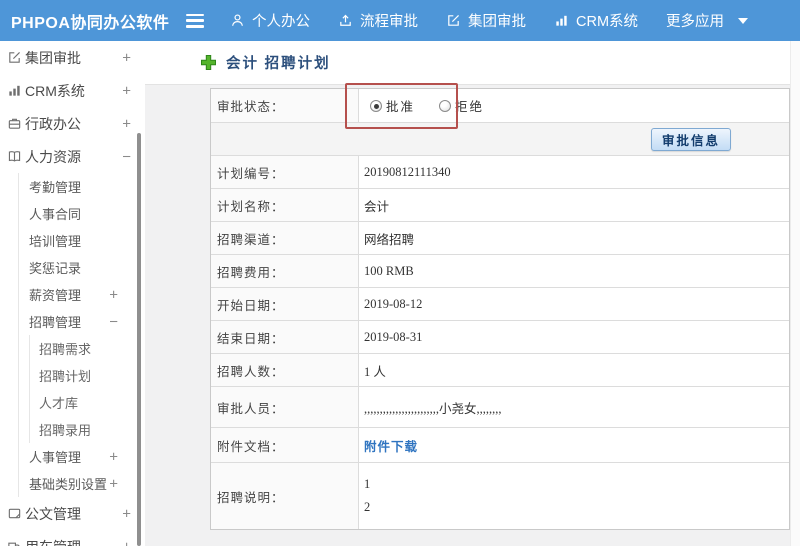 The height and width of the screenshot is (546, 800). I want to click on truck-icon, so click(14, 542).